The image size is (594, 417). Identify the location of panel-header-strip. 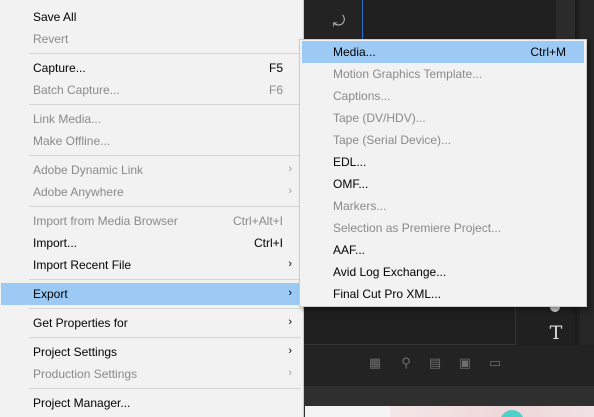
(566, 20).